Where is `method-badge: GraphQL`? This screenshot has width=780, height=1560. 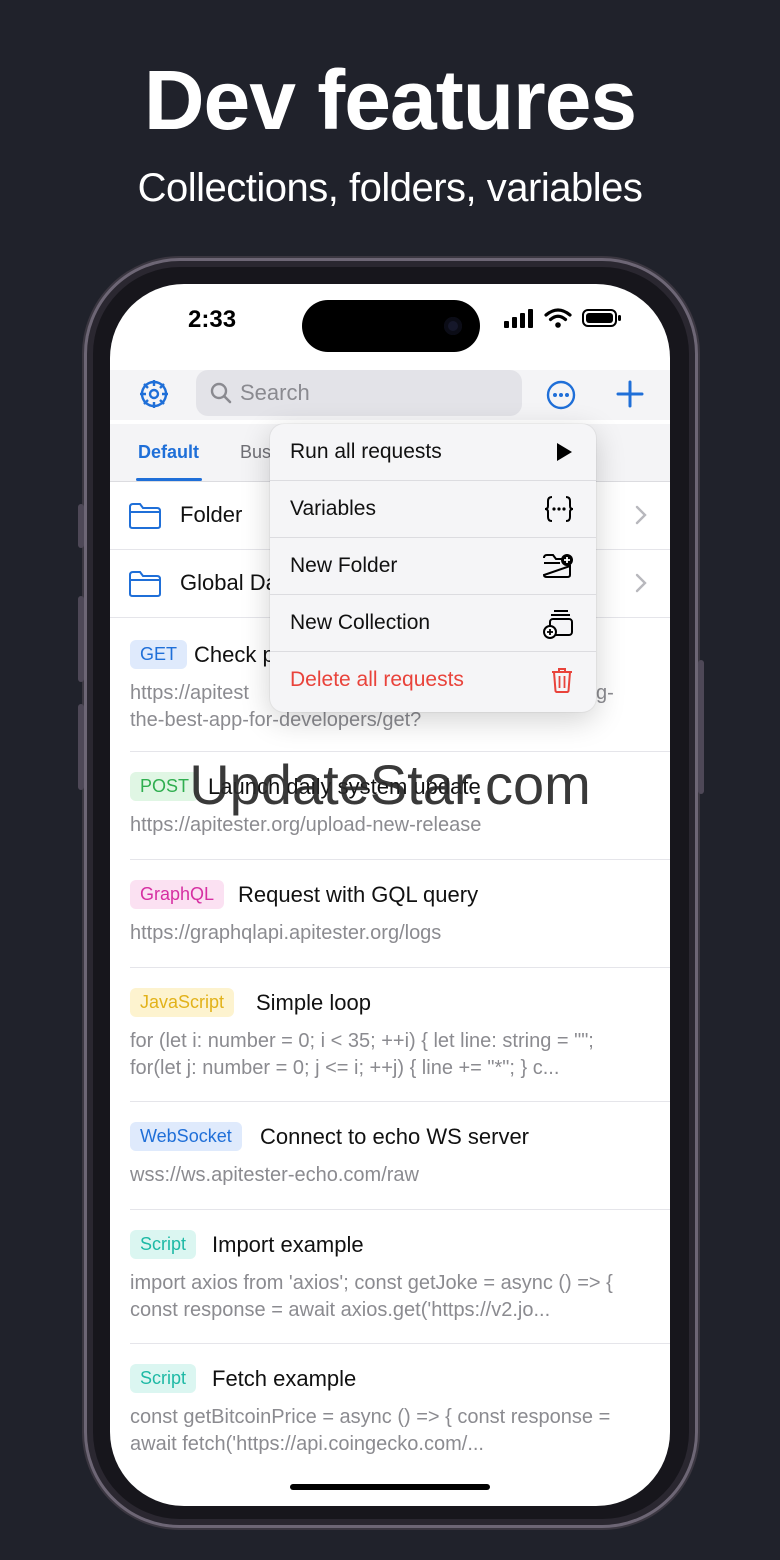
method-badge: GraphQL is located at coordinates (177, 894).